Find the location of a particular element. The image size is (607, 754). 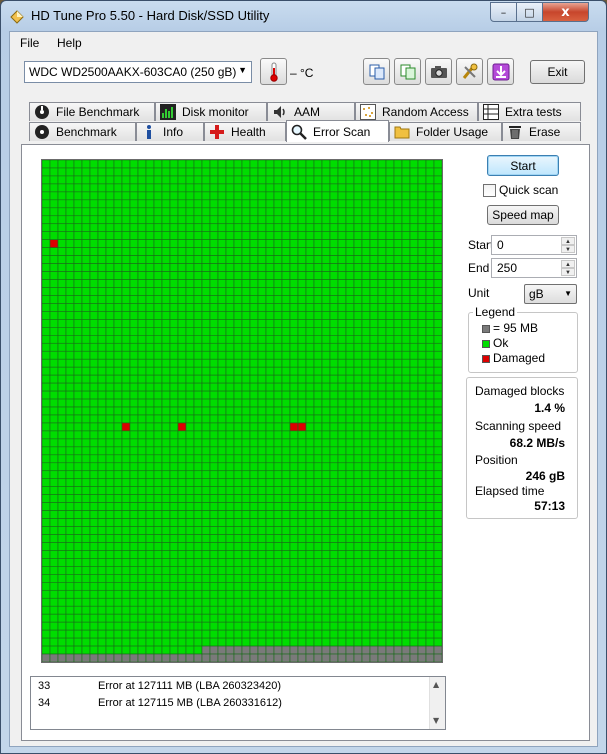

scroll-down-icon: ▼ is located at coordinates (436, 720).